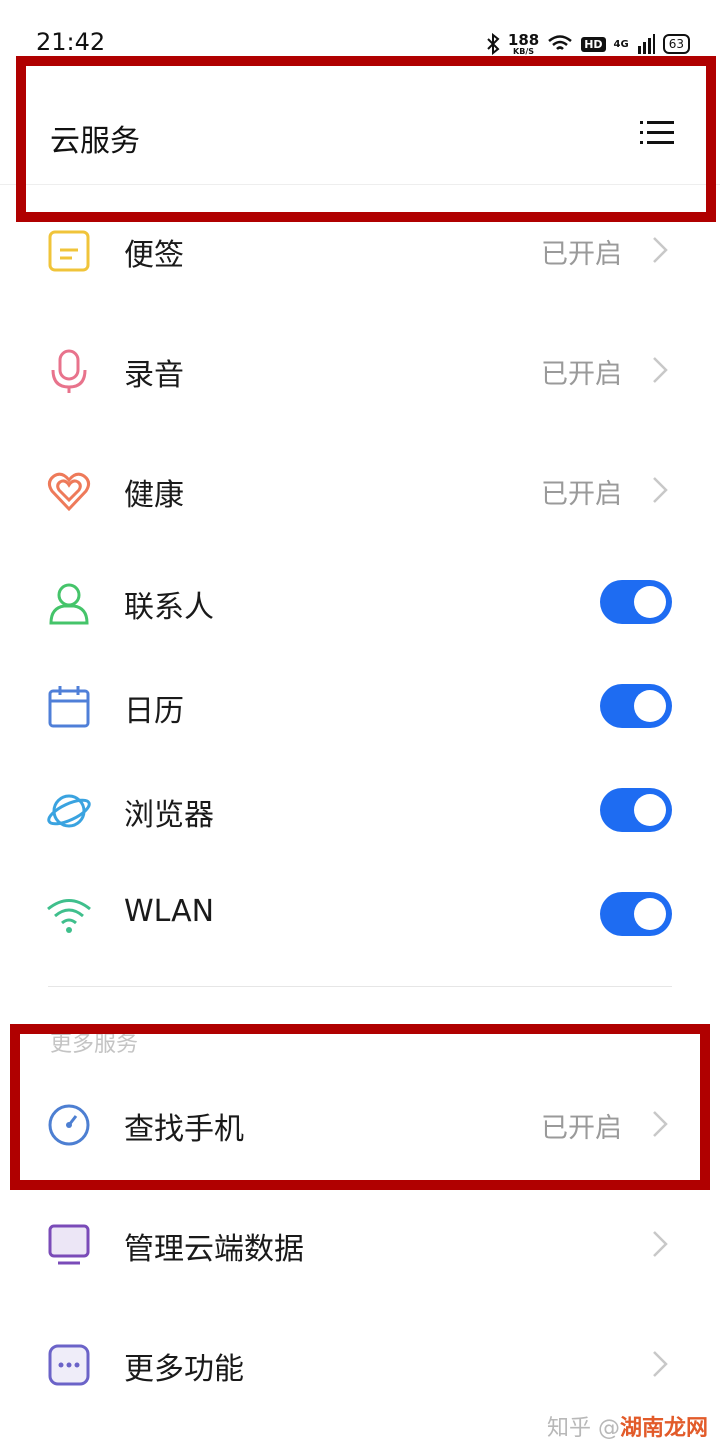 The height and width of the screenshot is (1456, 720). What do you see at coordinates (169, 911) in the screenshot?
I see `sync-item-label: WLAN` at bounding box center [169, 911].